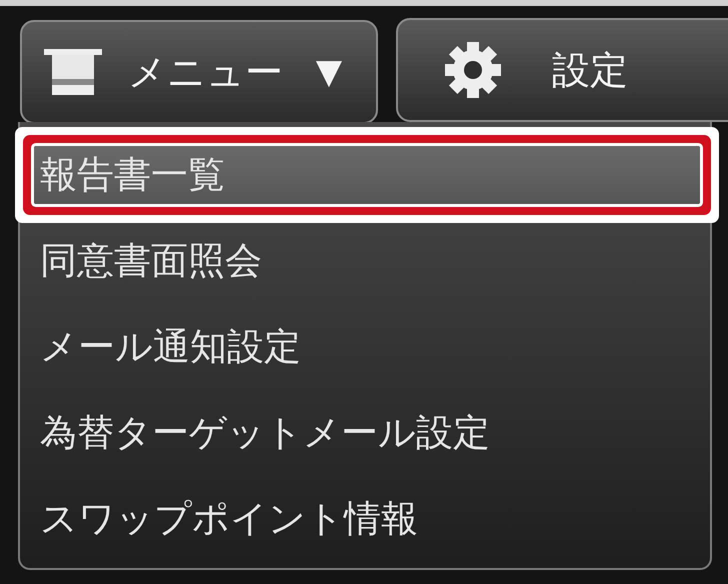  I want to click on menu-item: 同意書面照会, so click(367, 261).